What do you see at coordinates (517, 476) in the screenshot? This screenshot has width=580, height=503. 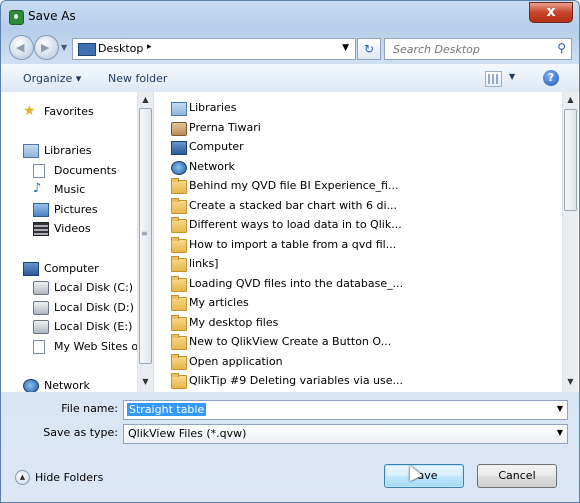 I see `cancel-button: Cancel` at bounding box center [517, 476].